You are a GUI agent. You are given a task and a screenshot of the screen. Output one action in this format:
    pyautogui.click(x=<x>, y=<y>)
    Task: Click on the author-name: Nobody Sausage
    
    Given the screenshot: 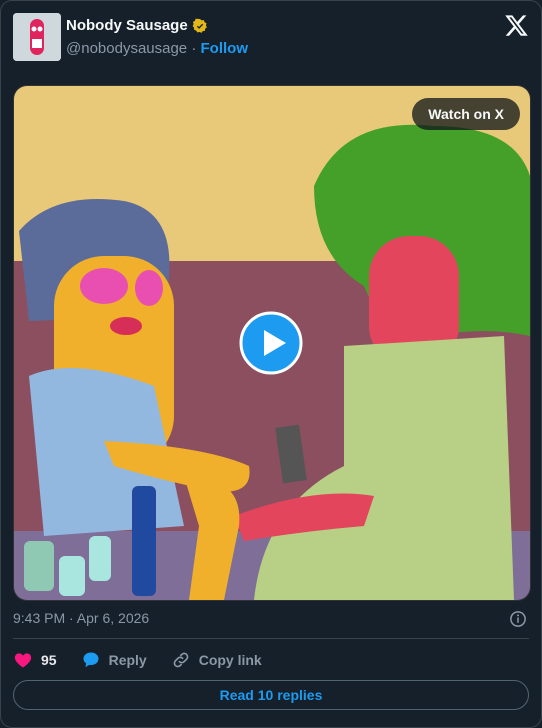 What is the action you would take?
    pyautogui.click(x=127, y=25)
    